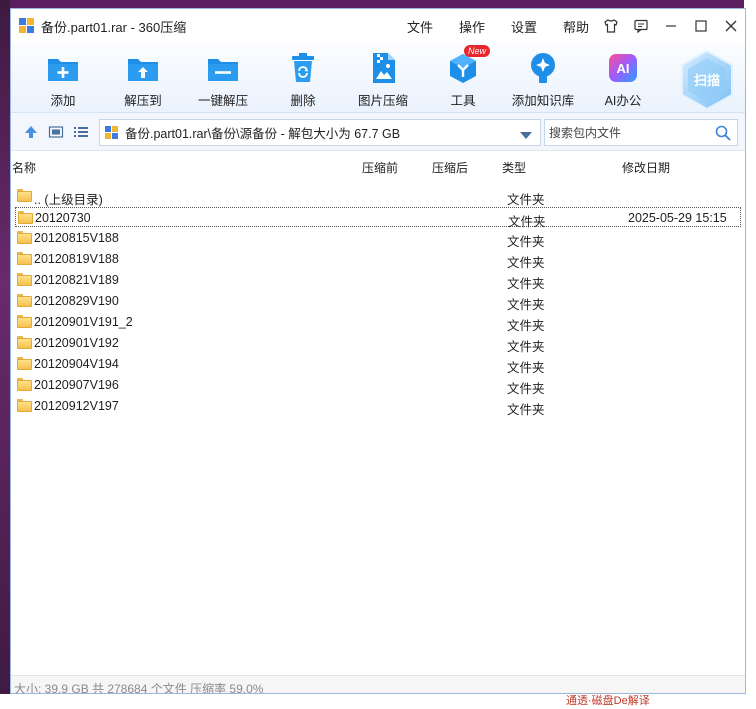 The width and height of the screenshot is (756, 709). What do you see at coordinates (514, 167) in the screenshot?
I see `column-type-header: 类型` at bounding box center [514, 167].